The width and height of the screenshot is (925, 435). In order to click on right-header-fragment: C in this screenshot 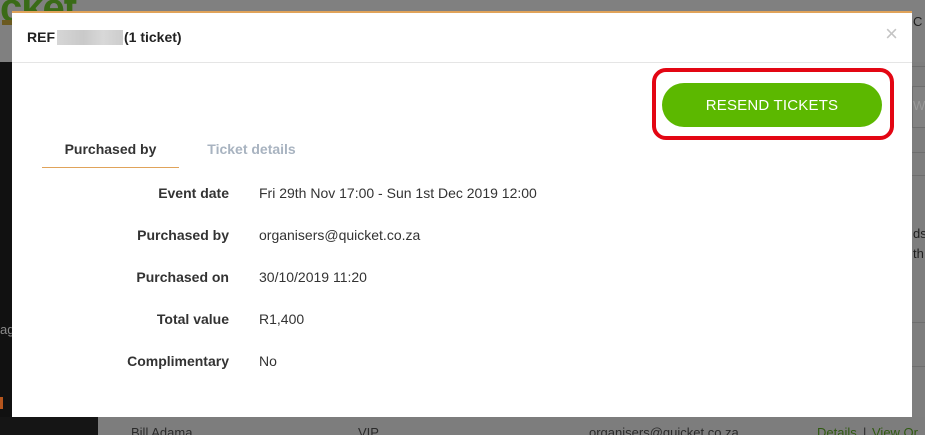, I will do `click(918, 21)`.